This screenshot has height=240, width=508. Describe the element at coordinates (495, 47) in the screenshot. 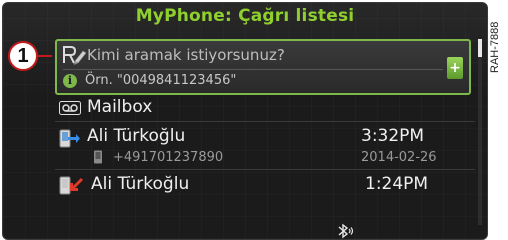

I see `figure-code-label: RAH-7888` at that location.